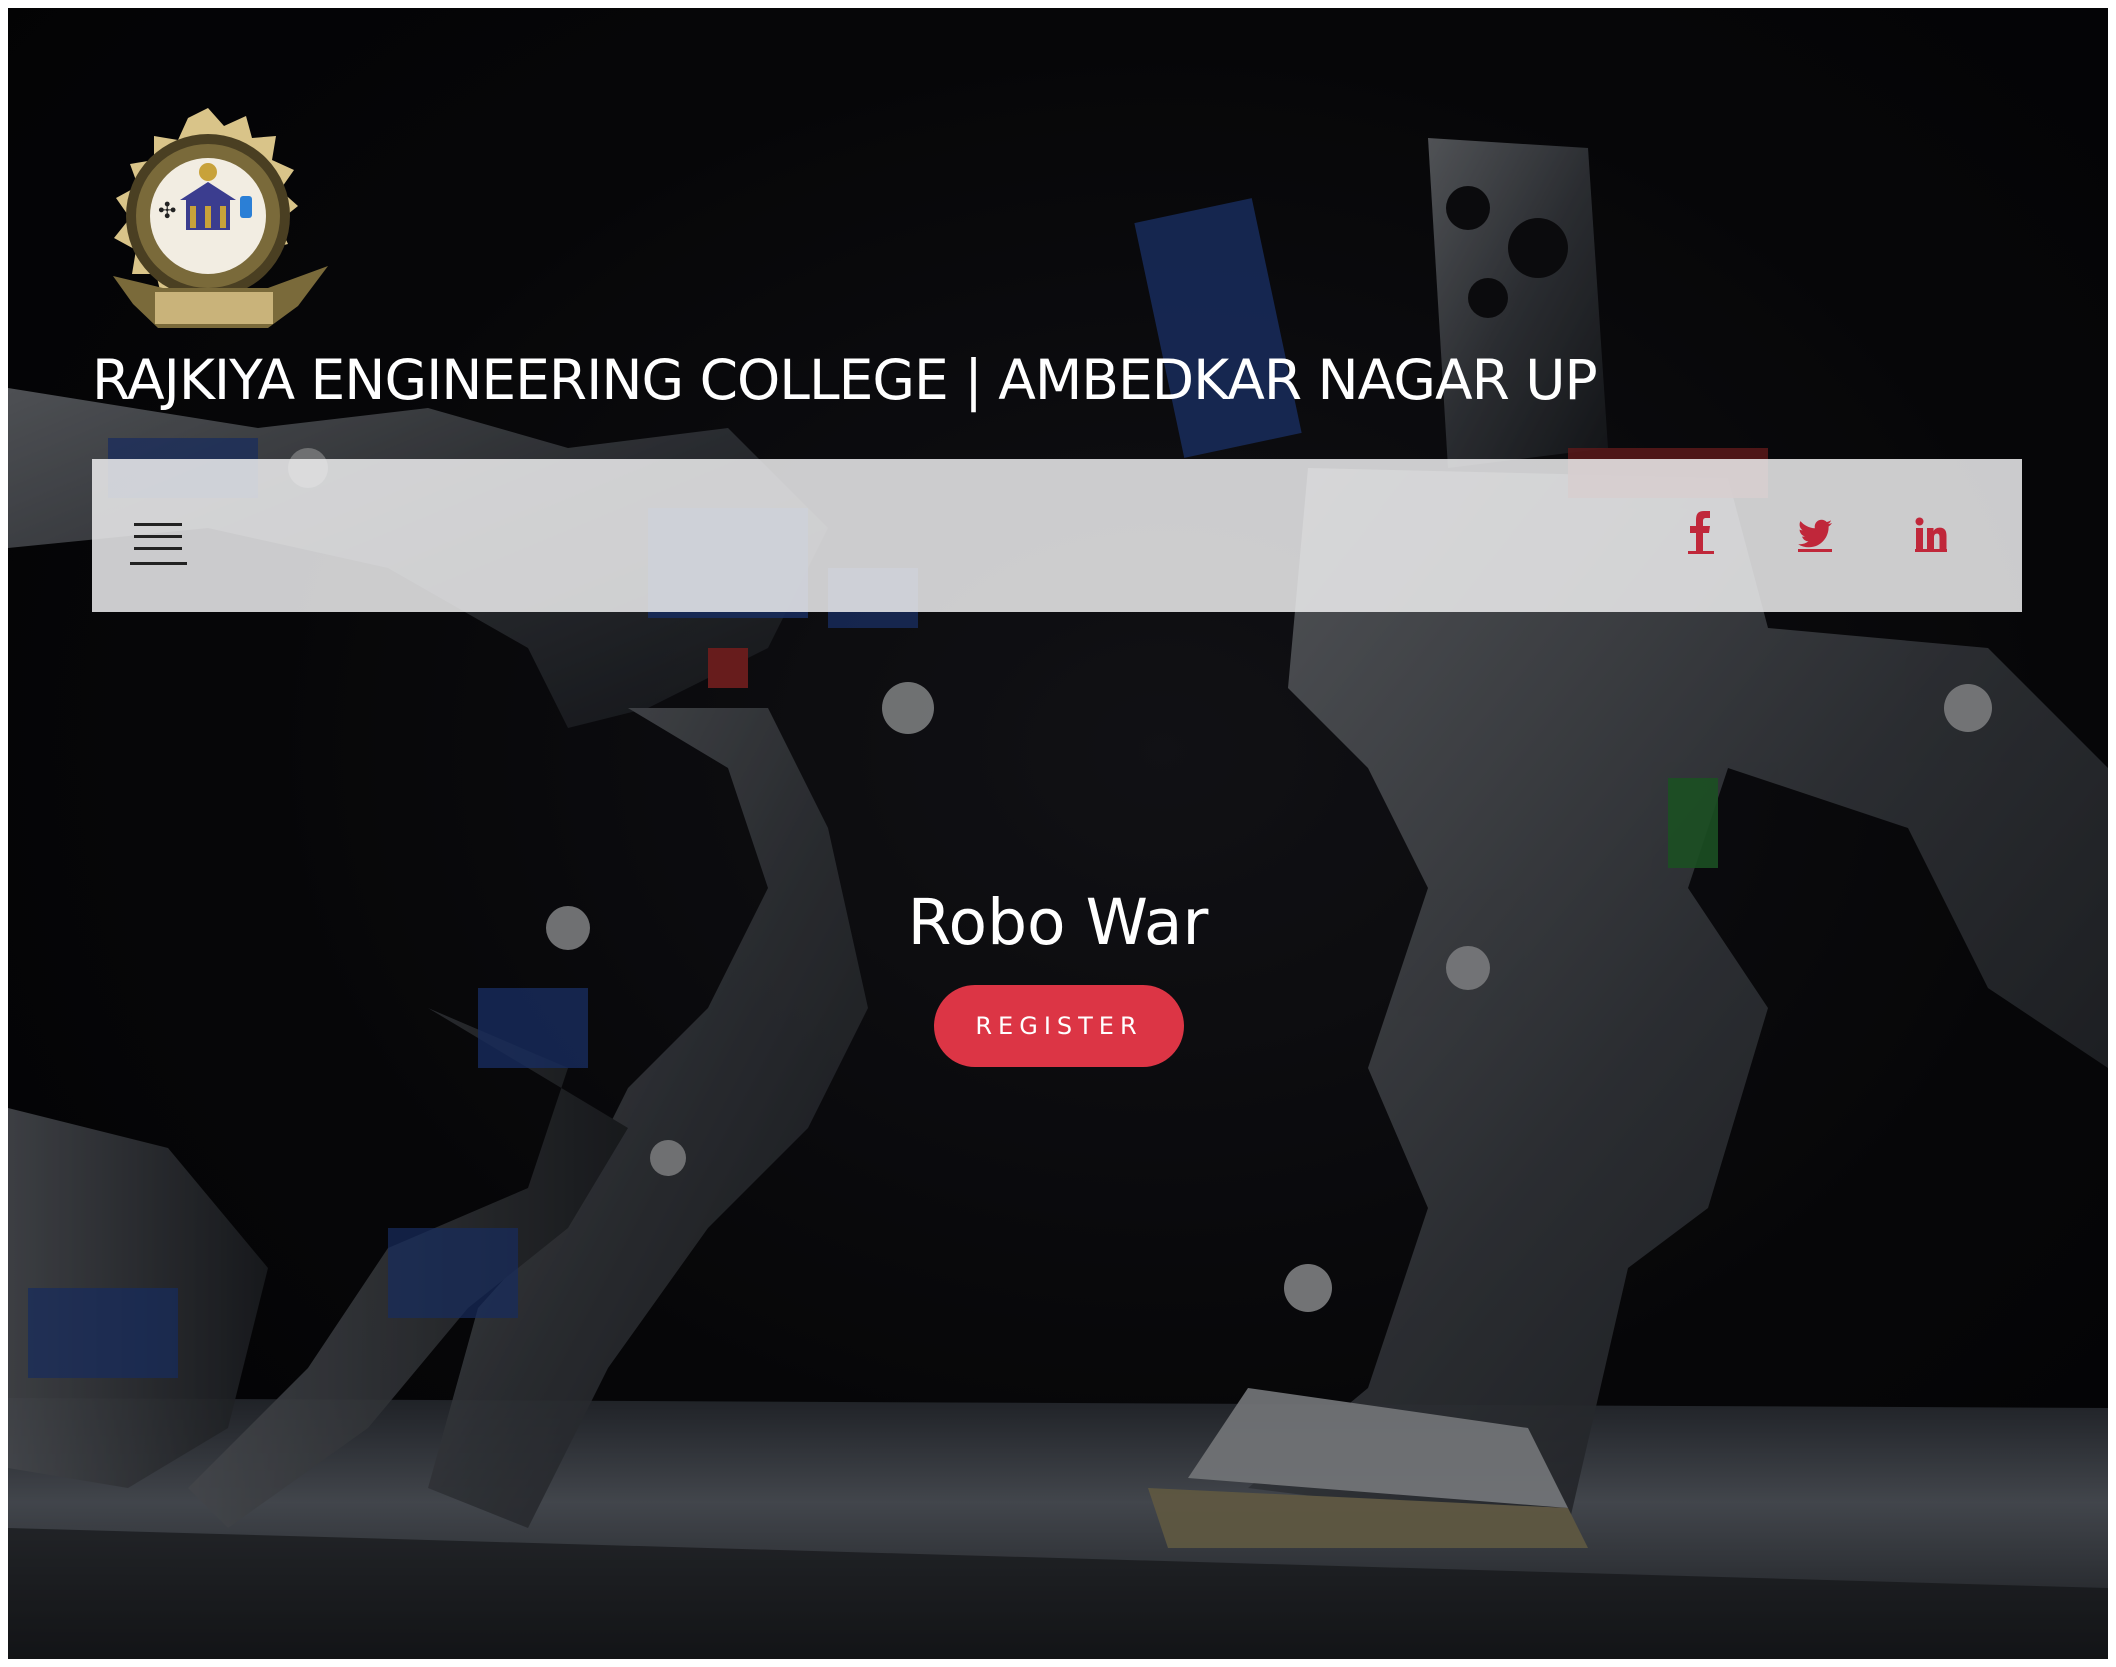 This screenshot has height=1667, width=2116. What do you see at coordinates (220, 218) in the screenshot?
I see `college-logo: ✣` at bounding box center [220, 218].